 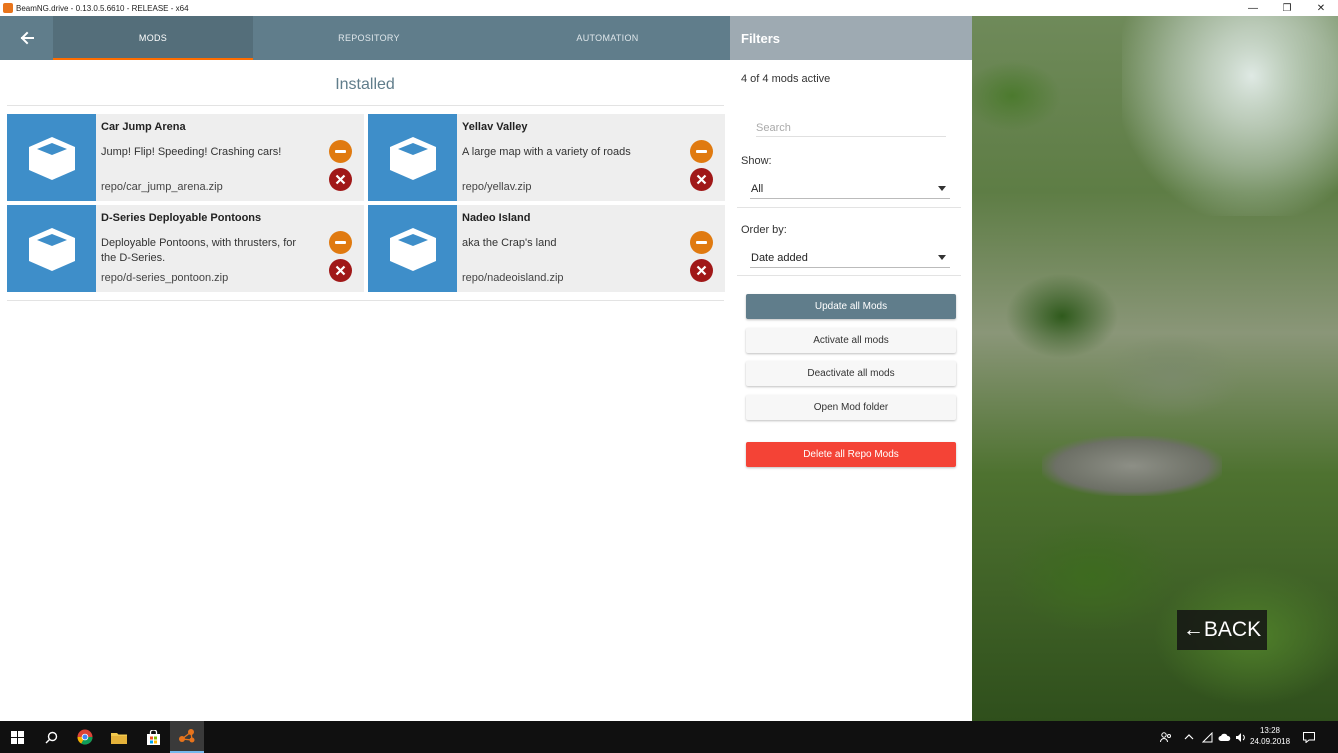 I want to click on folder-icon, so click(x=119, y=738).